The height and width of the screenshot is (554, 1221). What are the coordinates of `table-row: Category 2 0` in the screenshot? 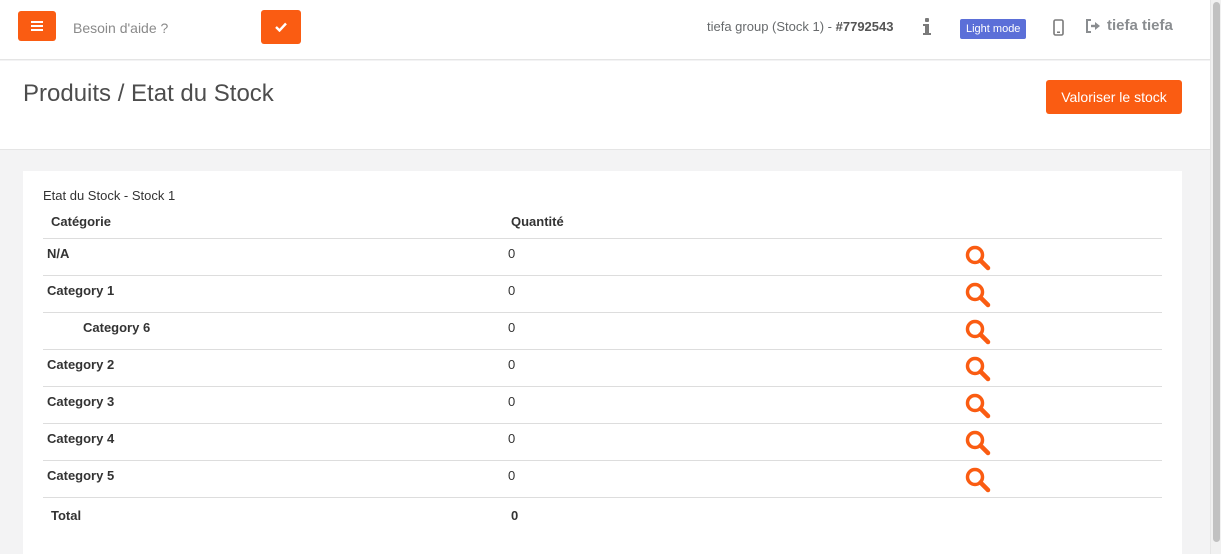 It's located at (602, 367).